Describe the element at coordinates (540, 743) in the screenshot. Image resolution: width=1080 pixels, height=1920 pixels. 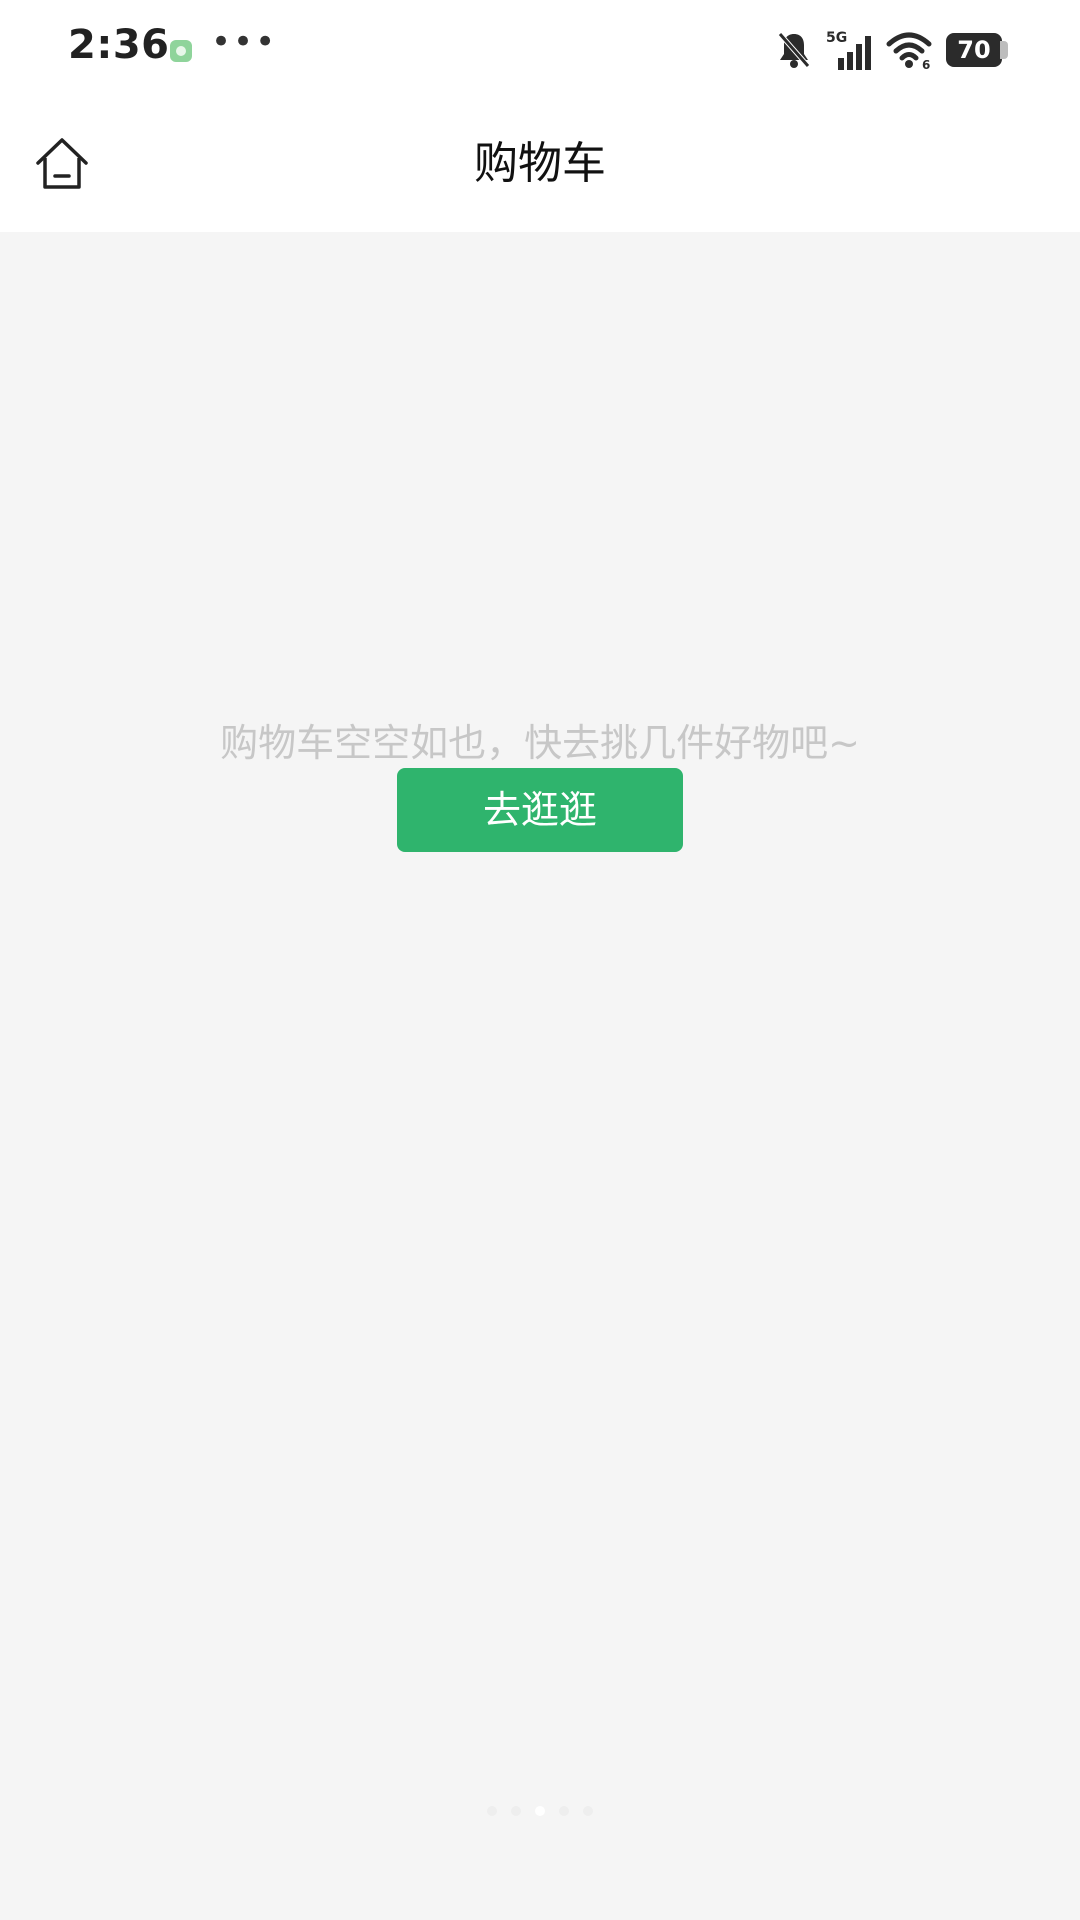
I see `empty-cart-message: 购物车空空如也，快去挑几件好物吧~` at that location.